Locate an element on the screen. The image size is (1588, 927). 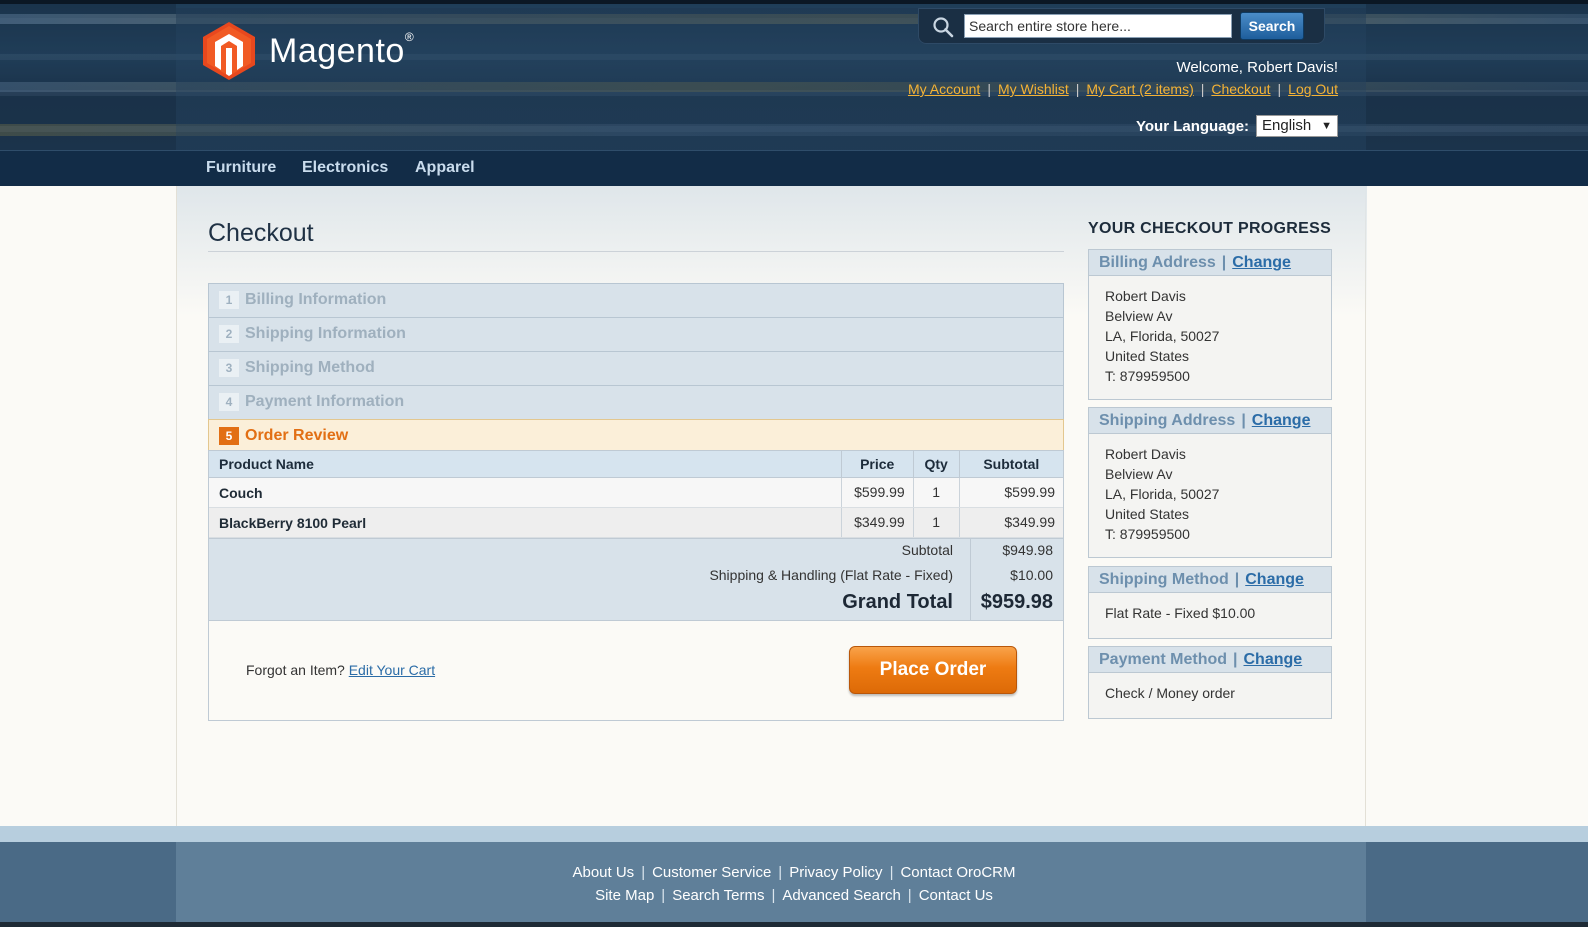
search-button: Search is located at coordinates (1272, 26).